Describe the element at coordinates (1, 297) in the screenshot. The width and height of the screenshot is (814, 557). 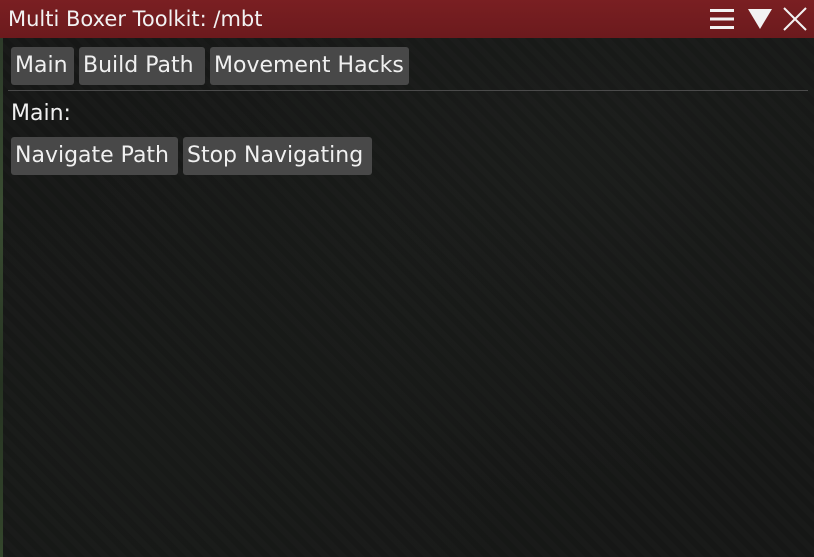
I see `window-edge-strip` at that location.